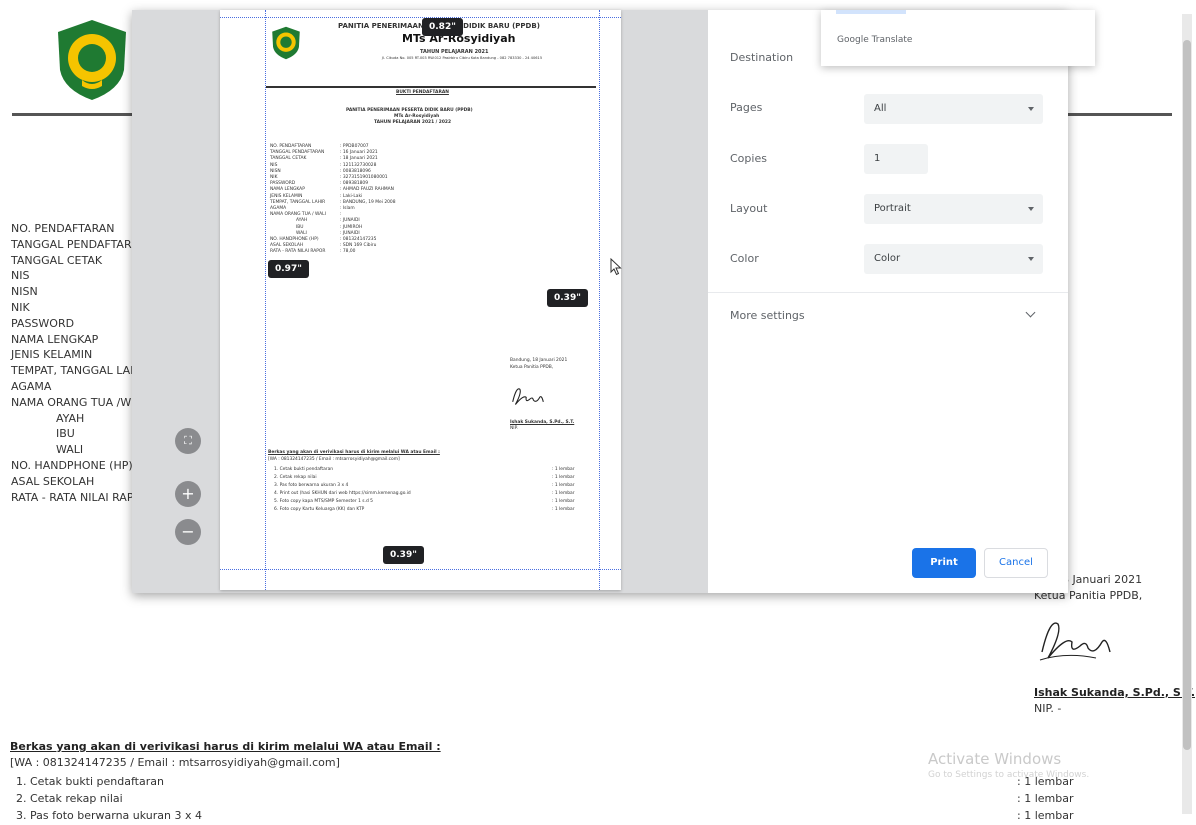 The width and height of the screenshot is (1196, 825). What do you see at coordinates (1016, 563) in the screenshot?
I see `cancel-button: Cancel` at bounding box center [1016, 563].